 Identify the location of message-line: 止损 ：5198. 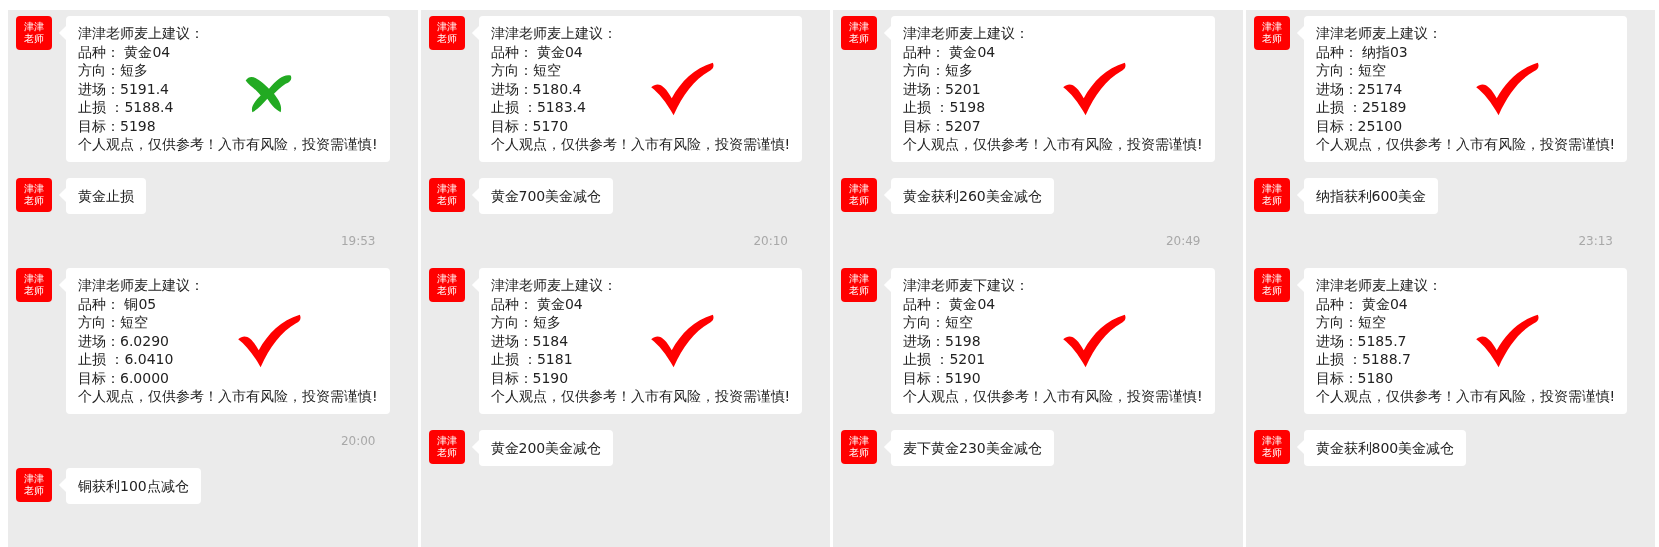
(945, 107).